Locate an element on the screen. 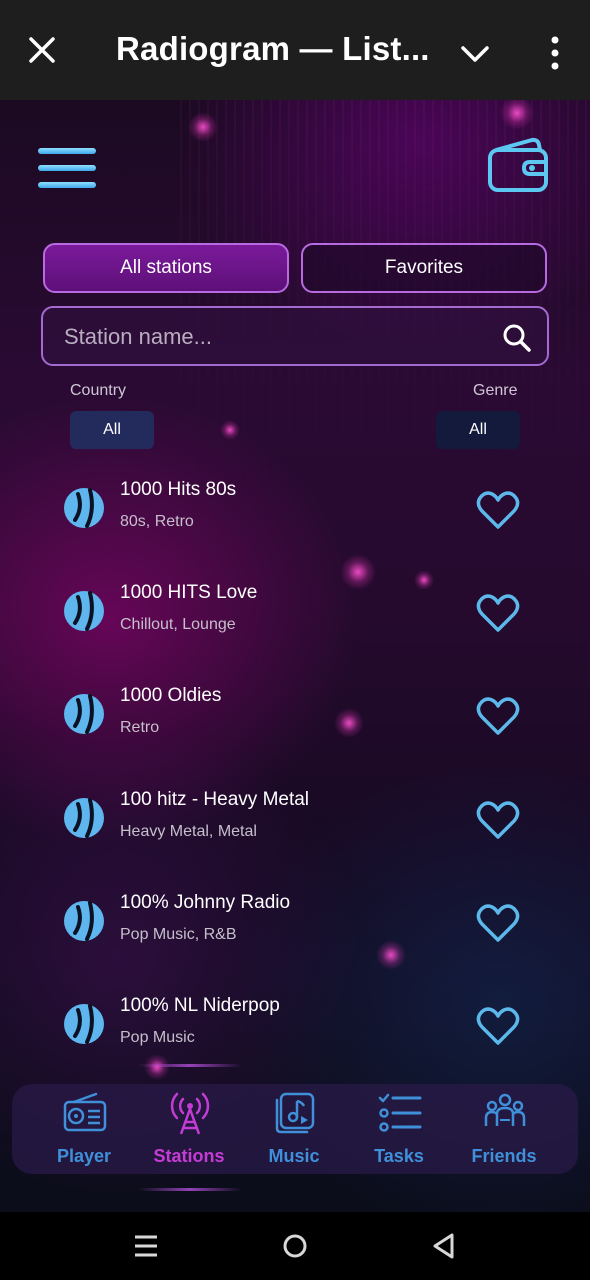  home-icon is located at coordinates (295, 1246).